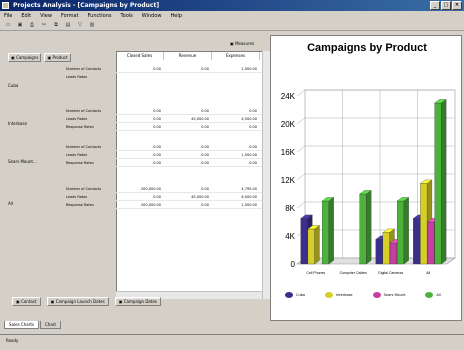 Image resolution: width=464 pixels, height=350 pixels. What do you see at coordinates (236, 188) in the screenshot?
I see `table-cell: 4,795.00` at bounding box center [236, 188].